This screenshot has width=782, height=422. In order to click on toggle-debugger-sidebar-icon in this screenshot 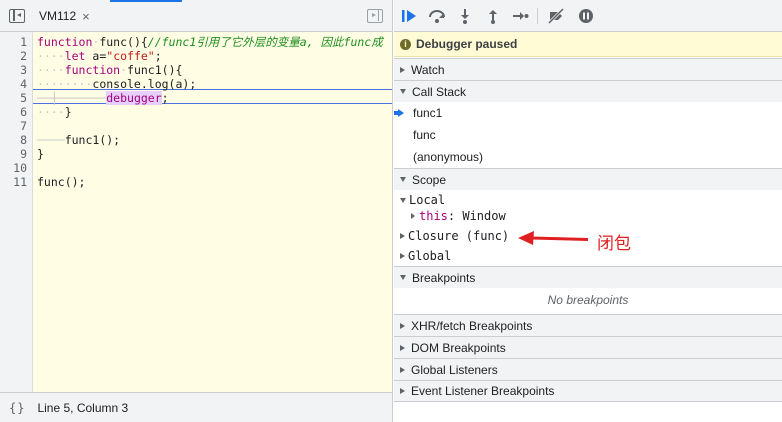, I will do `click(375, 16)`.